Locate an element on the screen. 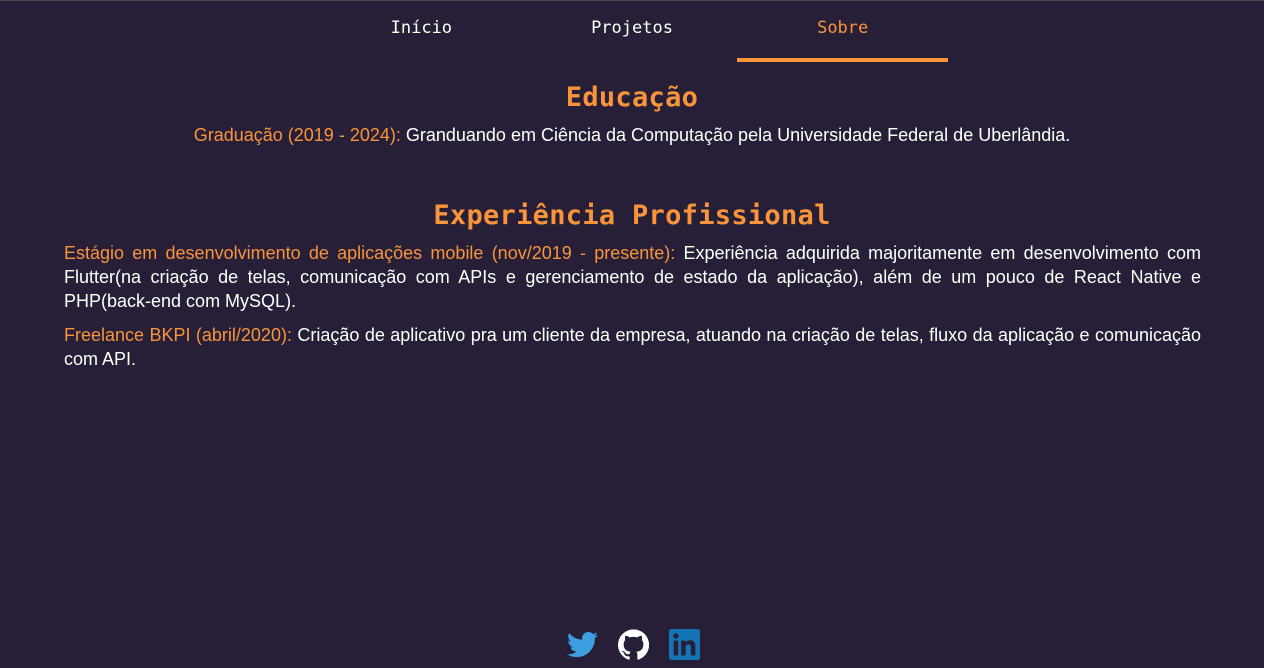 This screenshot has width=1264, height=668. social-links is located at coordinates (633, 644).